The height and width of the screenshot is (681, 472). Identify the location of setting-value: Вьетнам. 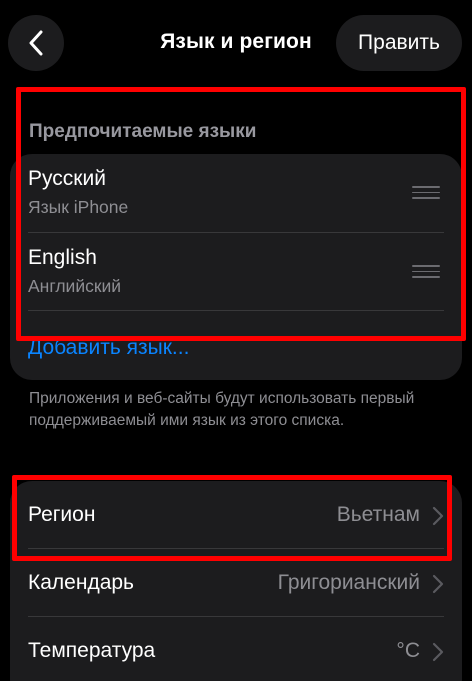
(378, 514).